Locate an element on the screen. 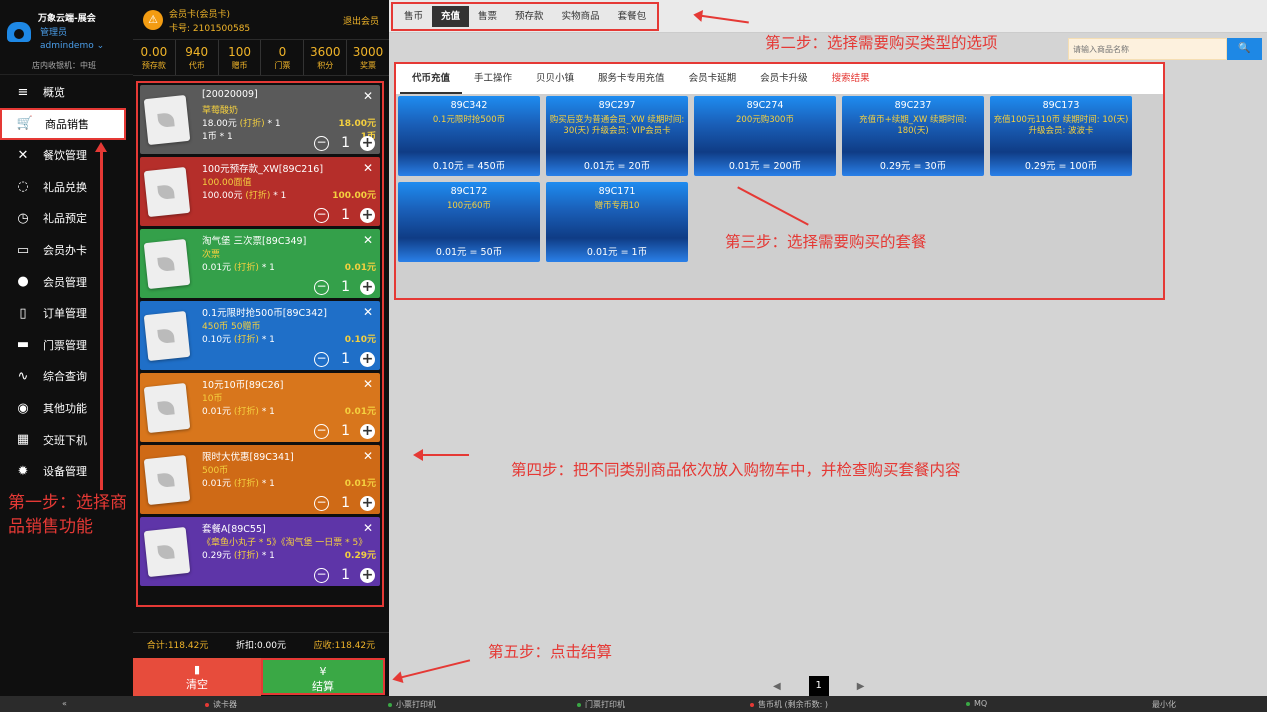  clear-button: ▮ 清空 is located at coordinates (197, 677).